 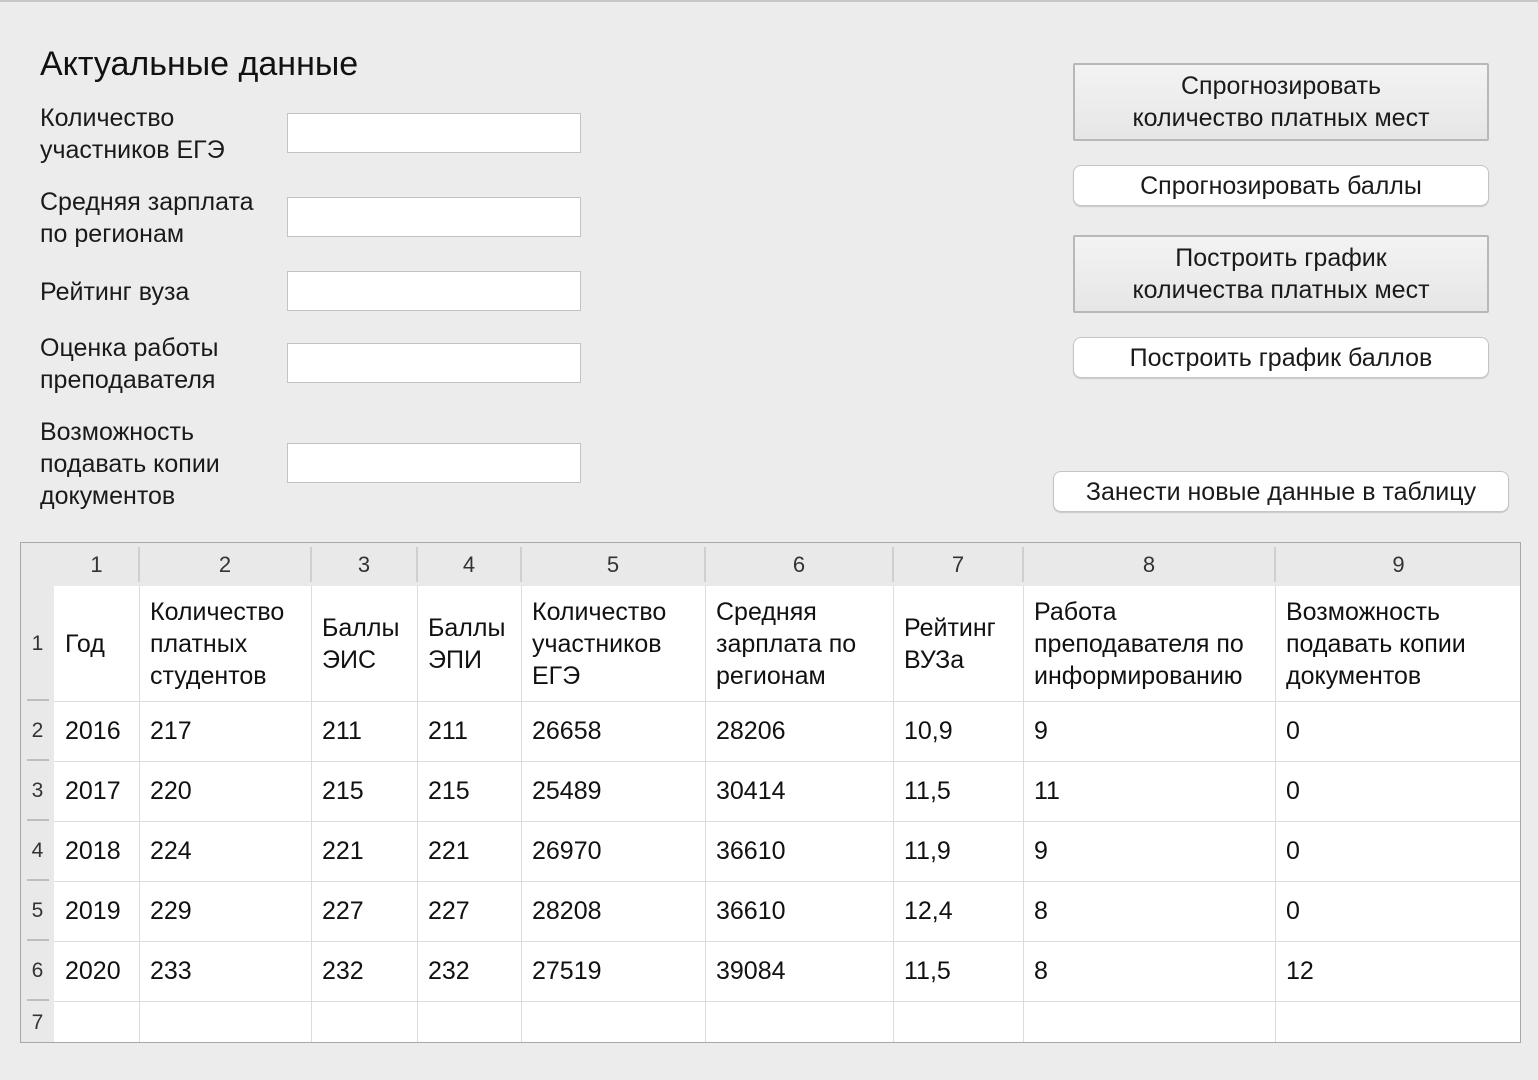 I want to click on teacher-rating-input, so click(x=434, y=363).